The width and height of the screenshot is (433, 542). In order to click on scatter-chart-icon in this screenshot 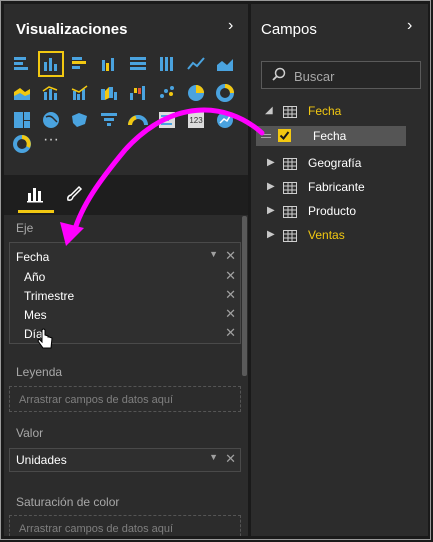, I will do `click(167, 93)`.